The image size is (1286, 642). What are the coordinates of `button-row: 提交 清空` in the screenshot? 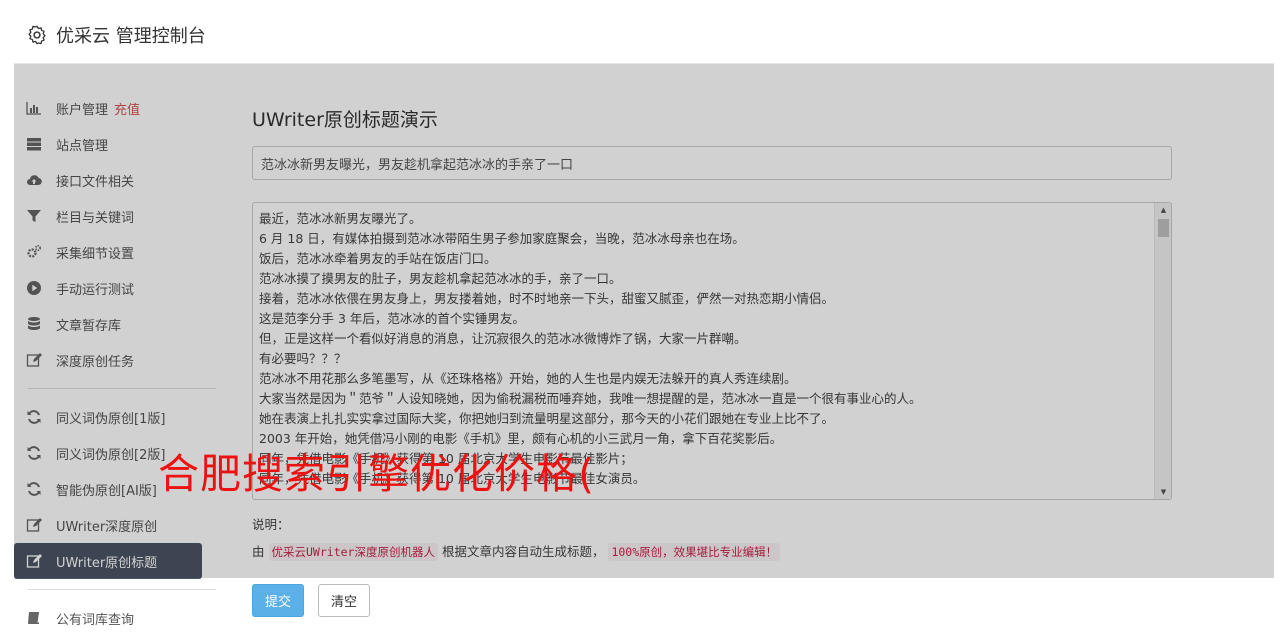 It's located at (712, 600).